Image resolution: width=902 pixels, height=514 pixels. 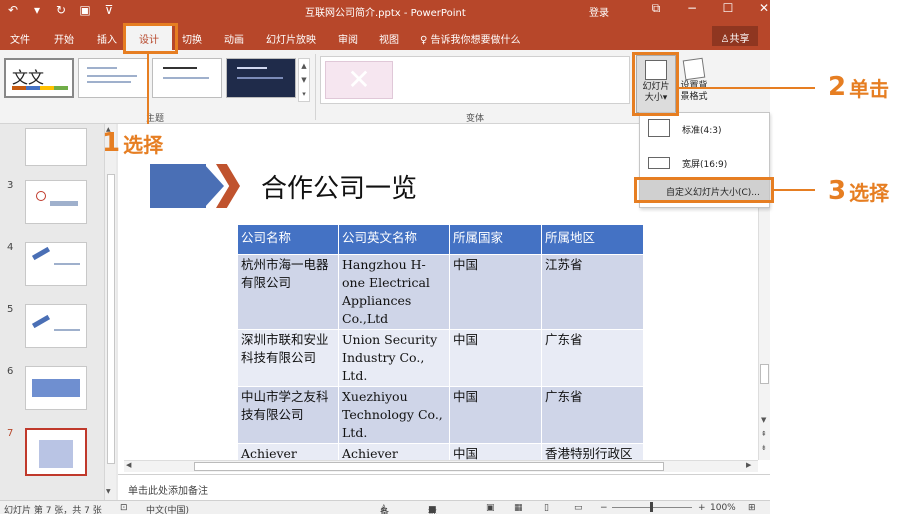 What do you see at coordinates (288, 358) in the screenshot?
I see `table-cell: 深圳市联和安业科技有限公司` at bounding box center [288, 358].